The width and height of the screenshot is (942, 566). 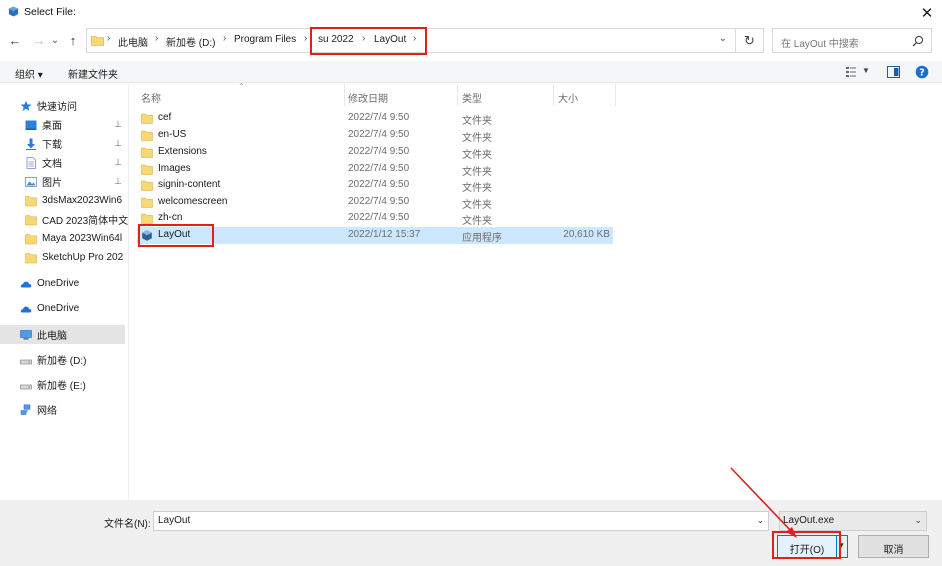 I want to click on file-name: Images, so click(x=174, y=168).